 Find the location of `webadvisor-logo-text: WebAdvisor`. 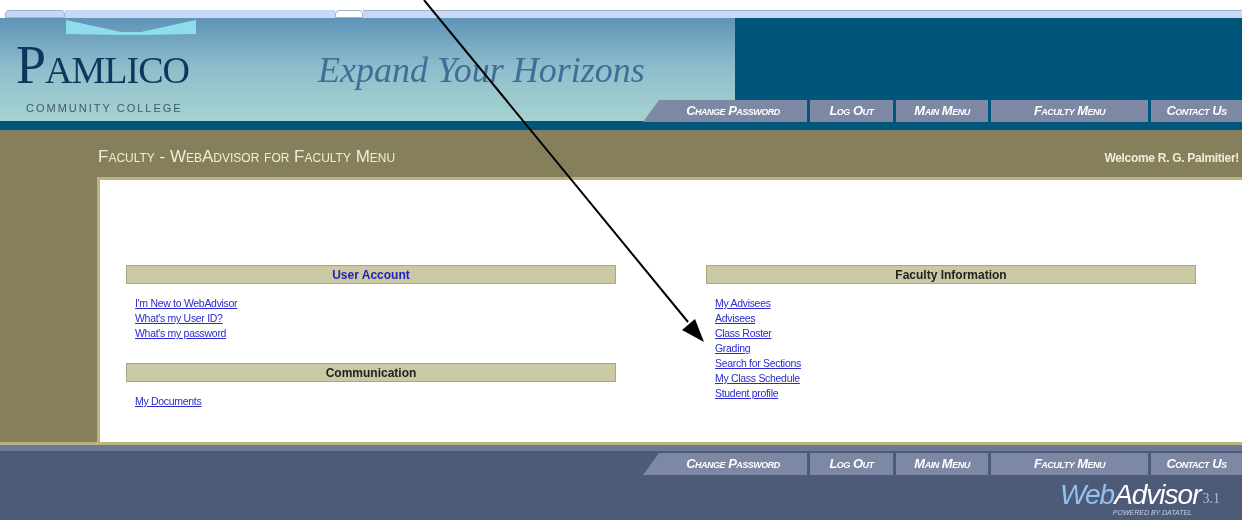

webadvisor-logo-text: WebAdvisor is located at coordinates (1130, 495).